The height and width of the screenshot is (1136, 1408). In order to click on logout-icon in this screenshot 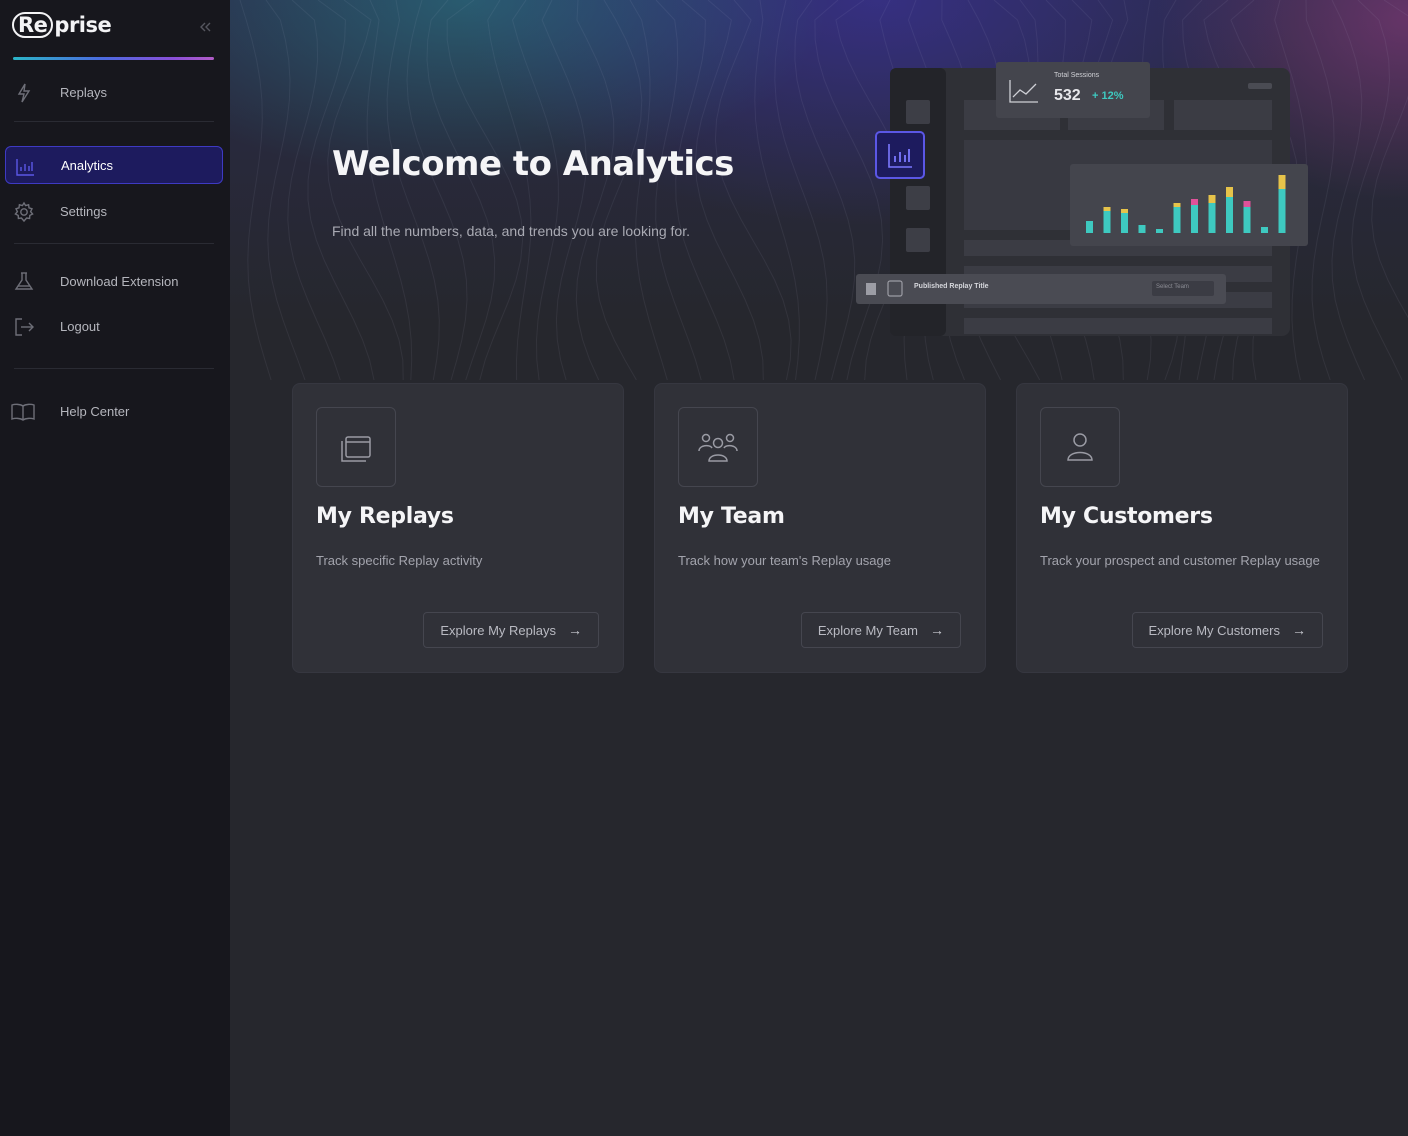, I will do `click(24, 327)`.